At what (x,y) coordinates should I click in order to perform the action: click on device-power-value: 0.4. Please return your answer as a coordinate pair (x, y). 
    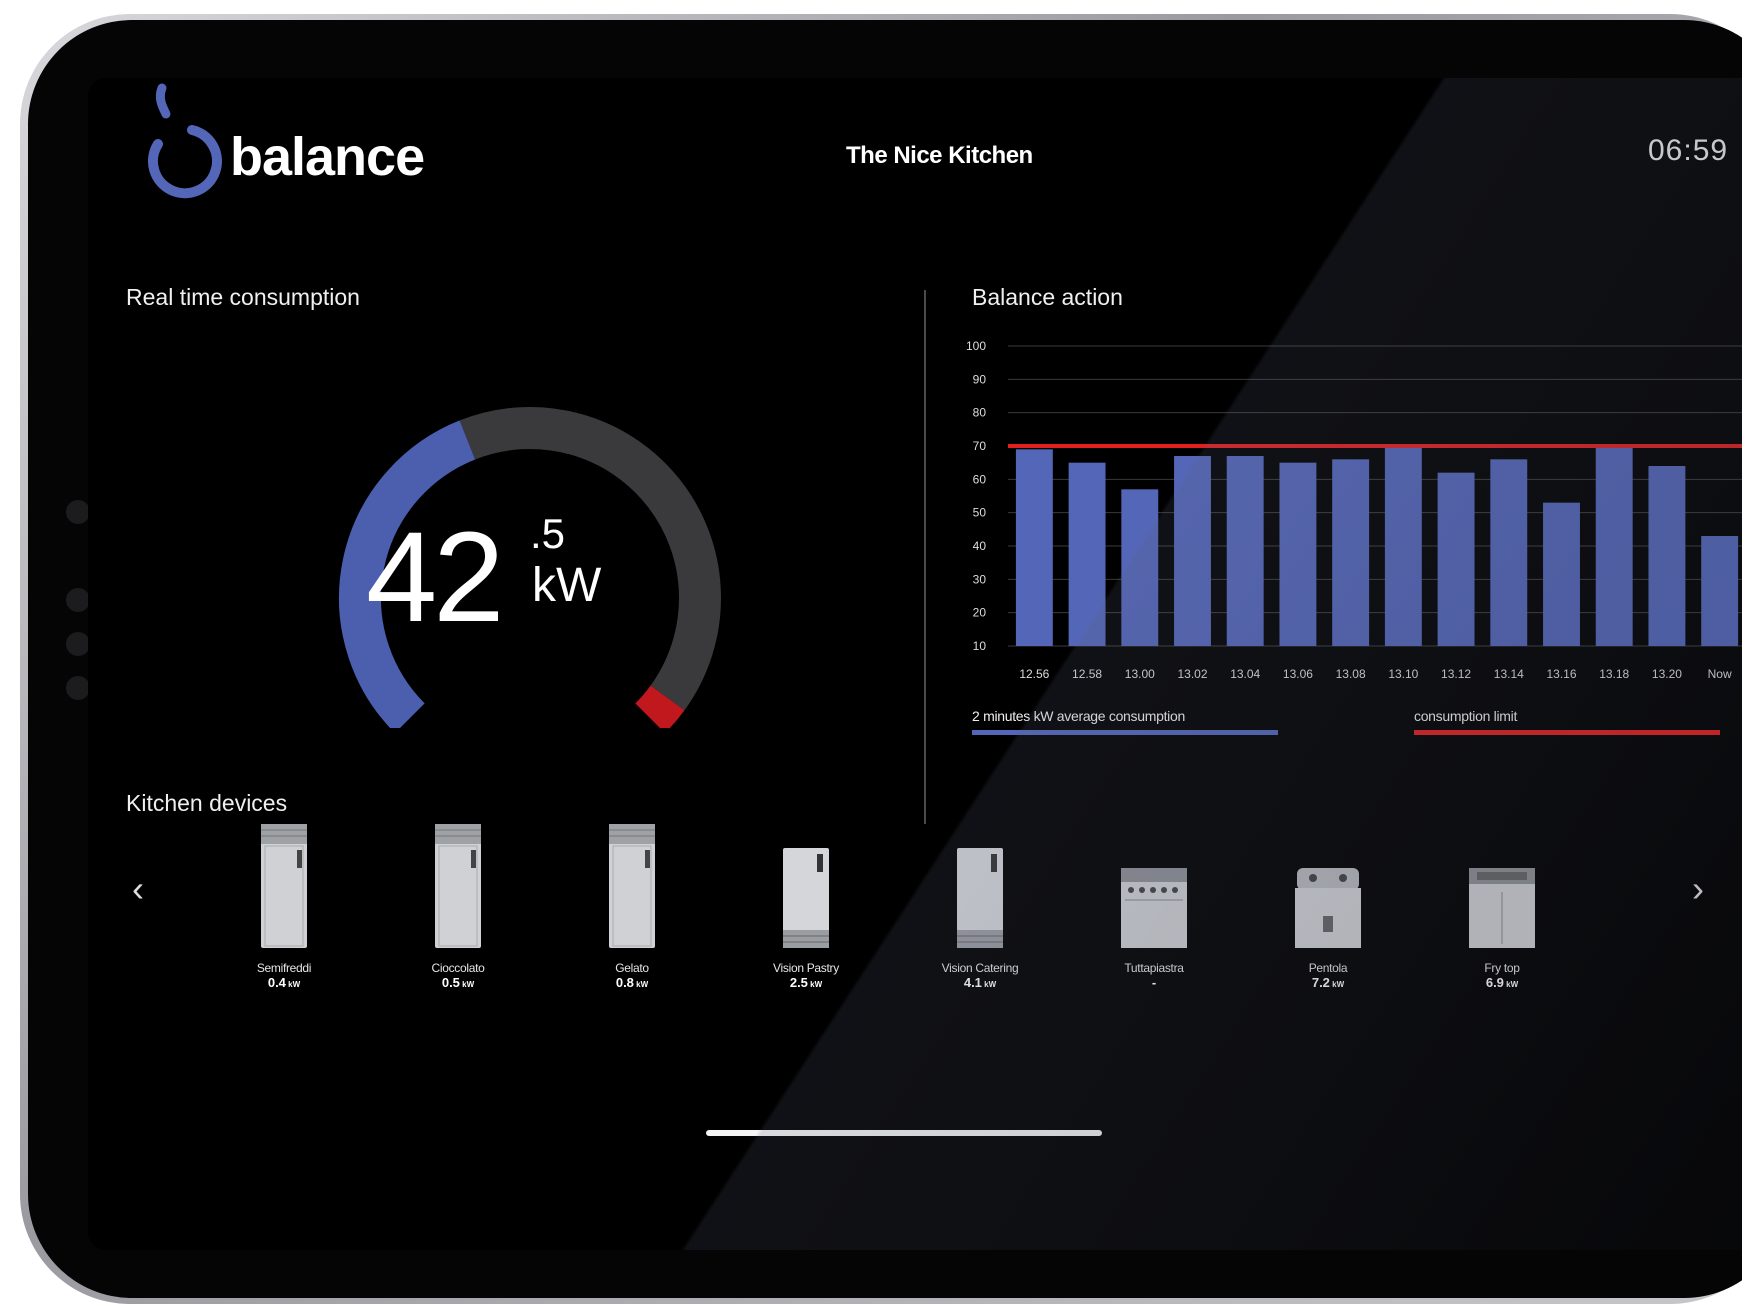
    Looking at the image, I should click on (276, 982).